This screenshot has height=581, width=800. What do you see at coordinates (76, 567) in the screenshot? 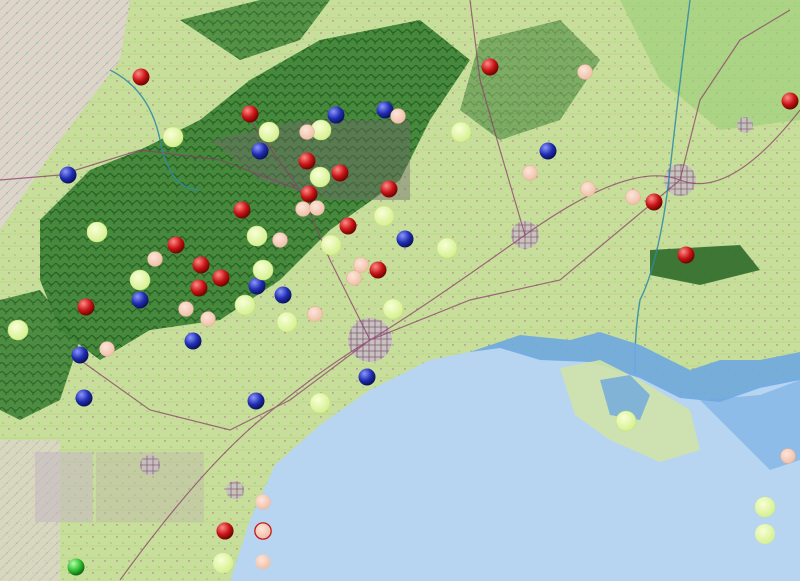
I see `map-marker-green` at bounding box center [76, 567].